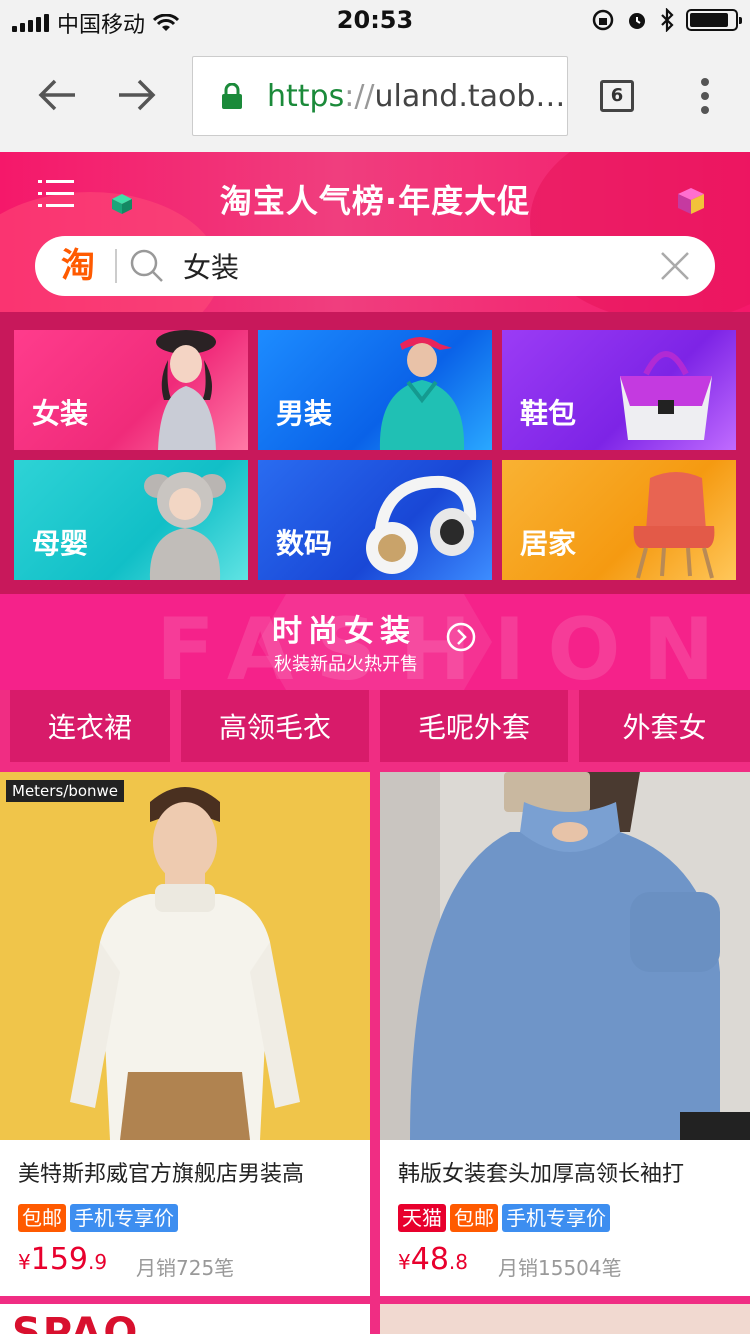 The image size is (750, 1334). I want to click on back-button, so click(57, 95).